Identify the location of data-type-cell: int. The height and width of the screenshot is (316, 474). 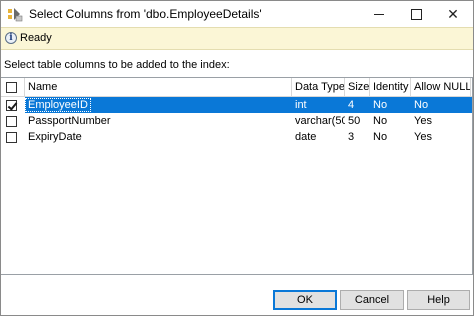
(301, 105).